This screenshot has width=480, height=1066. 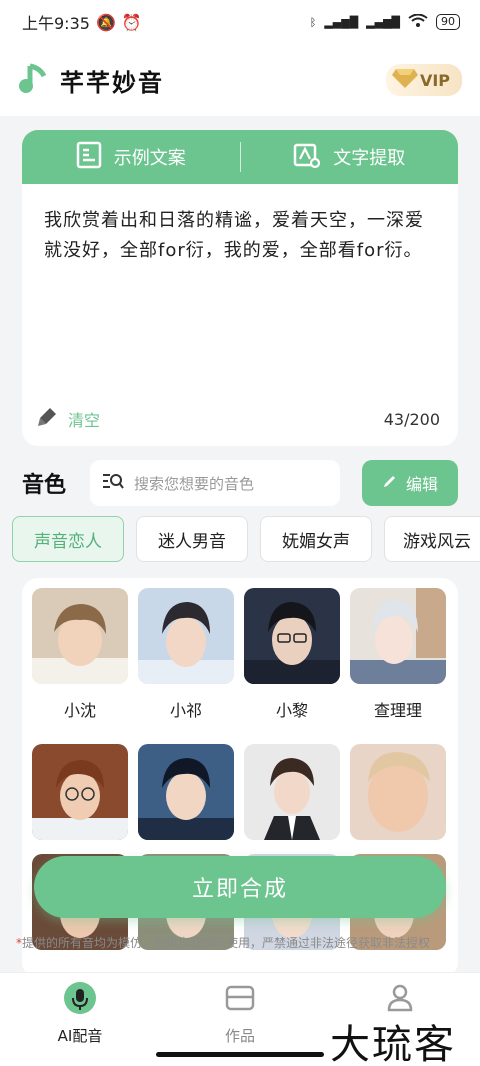 I want to click on editor-toolbar: 示例文案 文字提取, so click(x=240, y=157).